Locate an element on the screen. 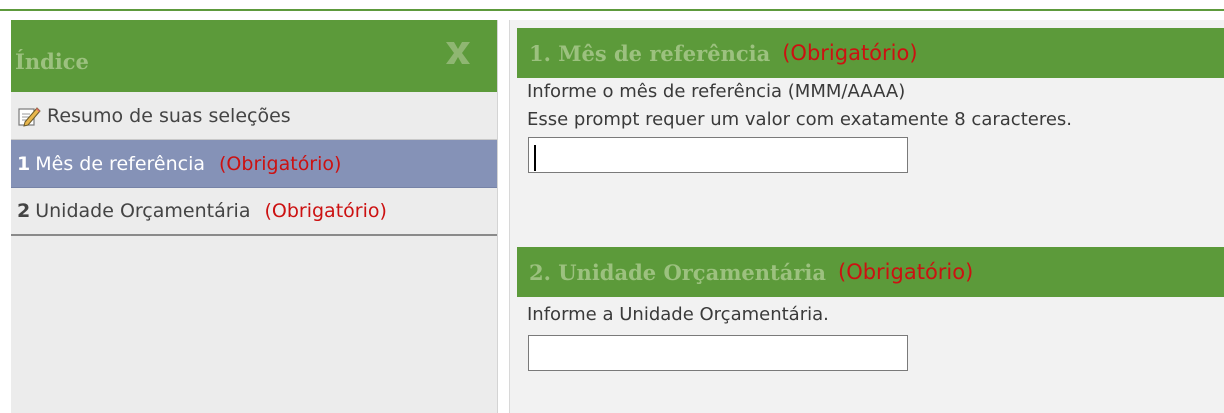 This screenshot has width=1224, height=413. sidebar-header: Índice is located at coordinates (254, 56).